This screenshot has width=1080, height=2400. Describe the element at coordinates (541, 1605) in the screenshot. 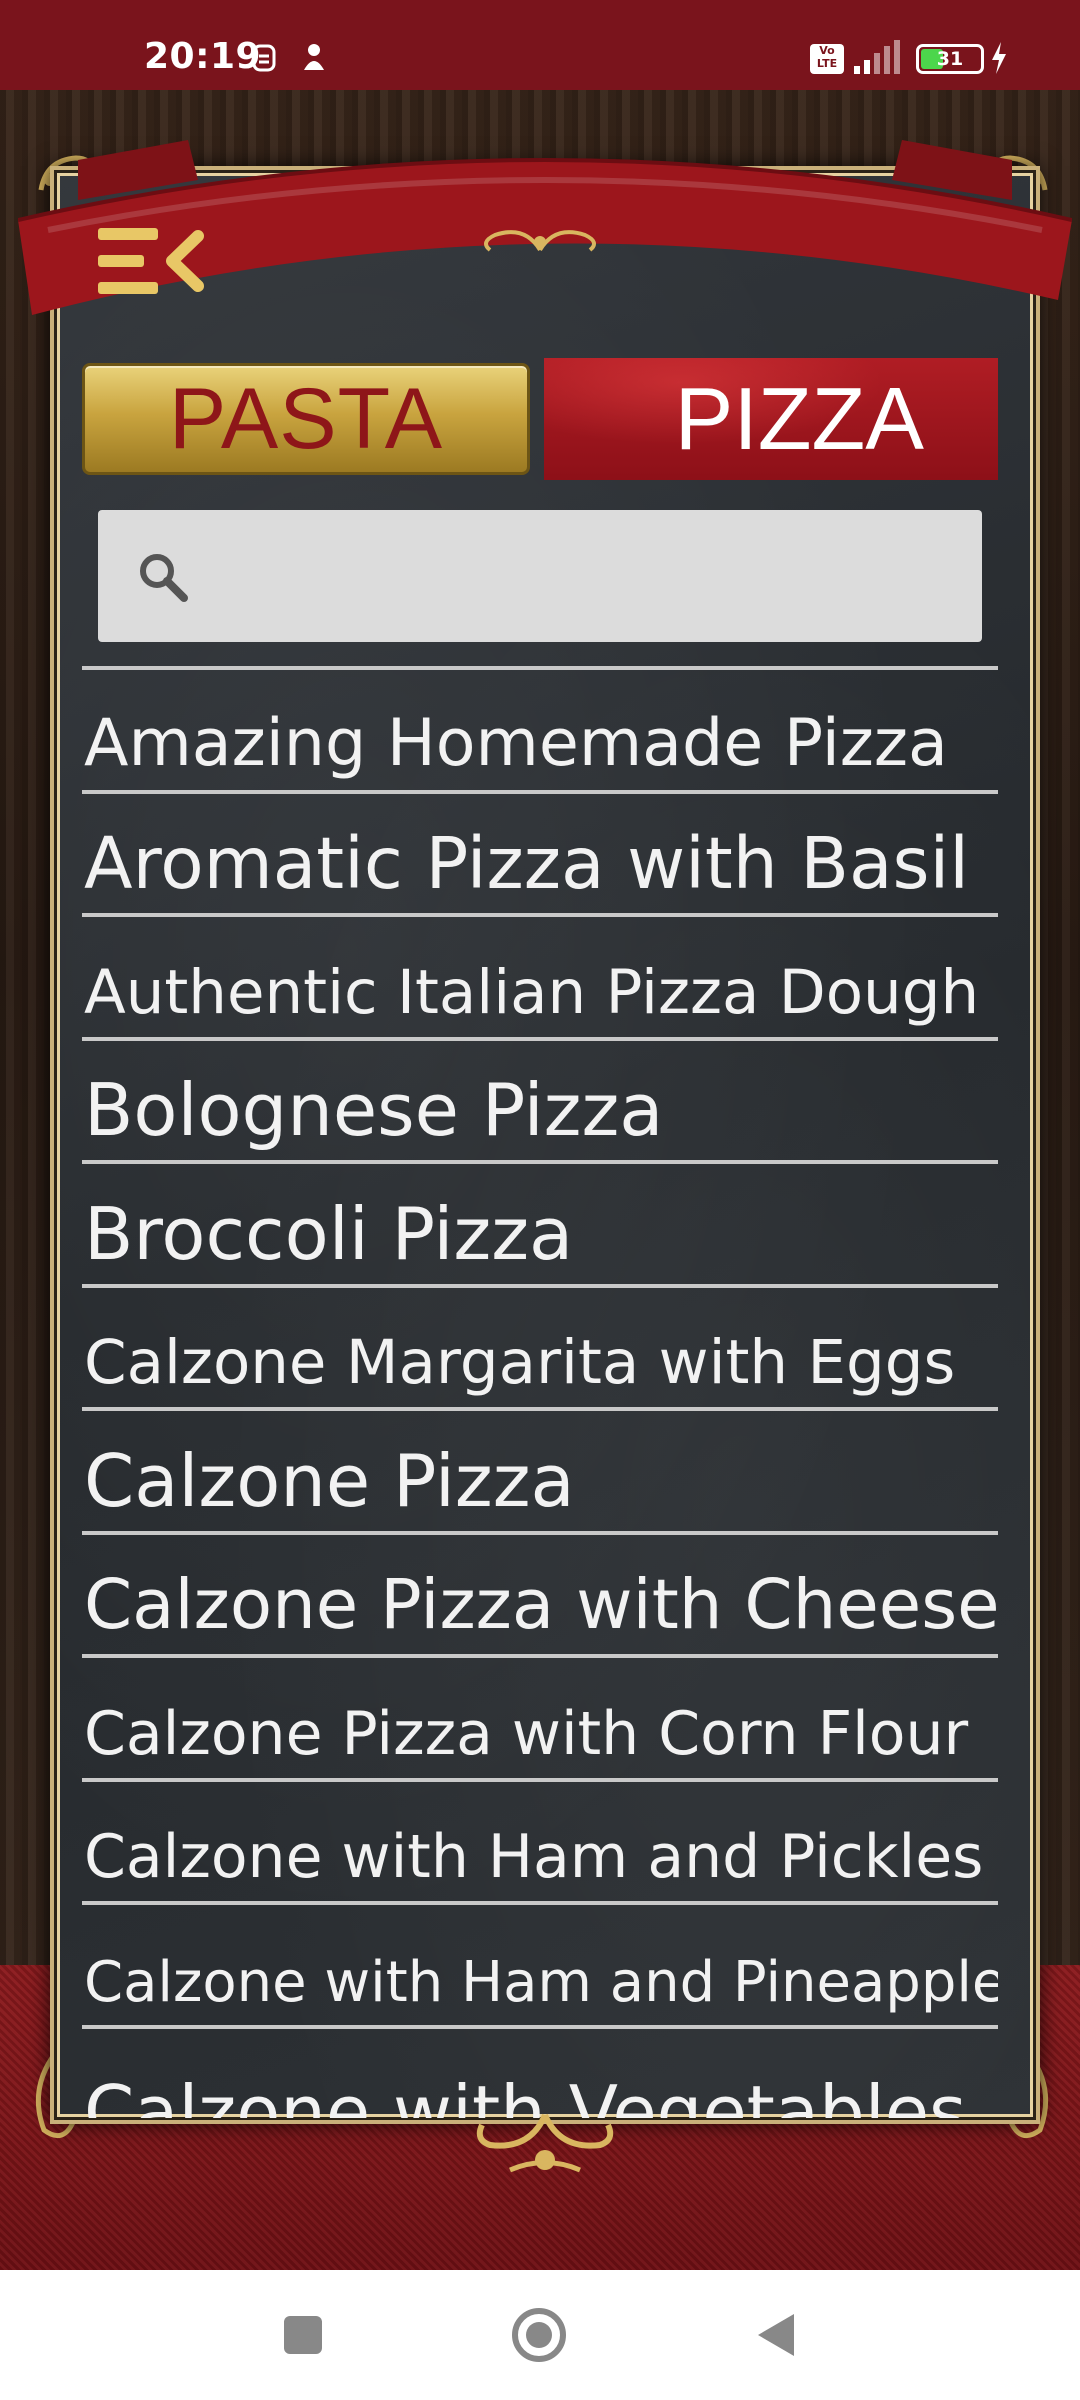

I see `recipe-title: Calzone Pizza with Cheese` at that location.